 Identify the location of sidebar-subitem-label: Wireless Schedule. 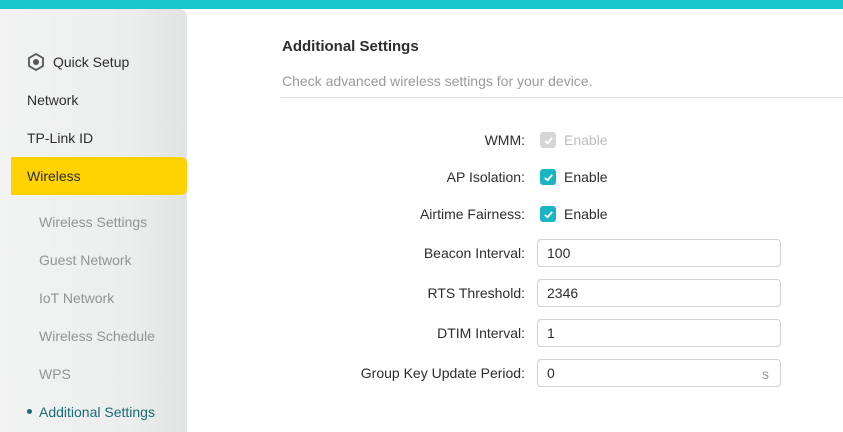
(97, 336).